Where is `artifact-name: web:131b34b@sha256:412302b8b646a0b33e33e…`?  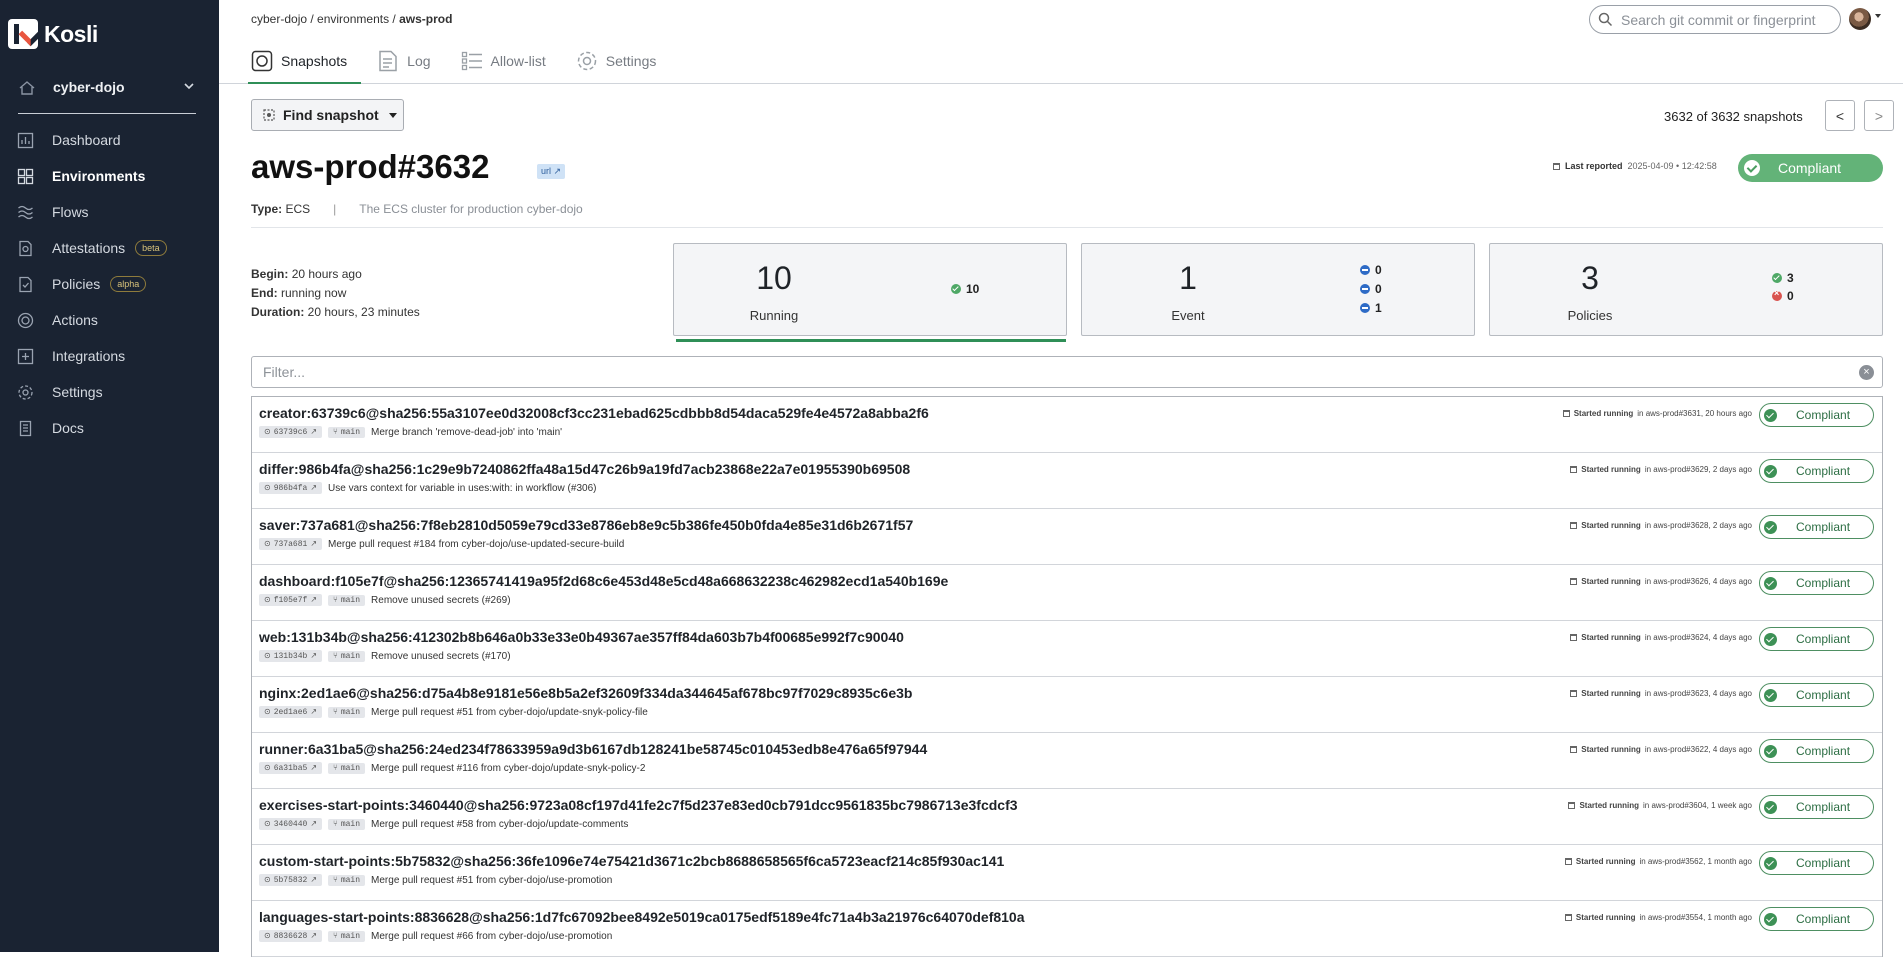
artifact-name: web:131b34b@sha256:412302b8b646a0b33e33e… is located at coordinates (581, 637).